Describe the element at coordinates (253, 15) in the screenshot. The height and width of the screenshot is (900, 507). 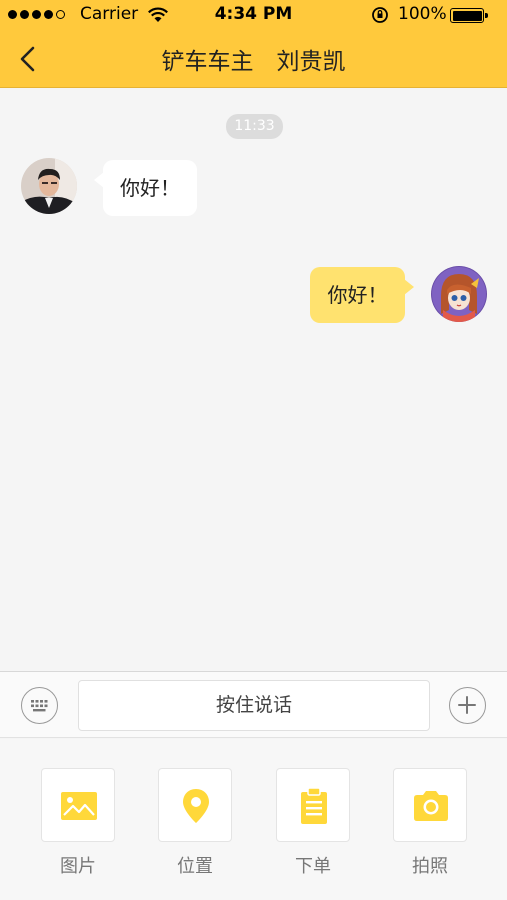
I see `status-bar: Carrier 4:34 PM 100%` at that location.